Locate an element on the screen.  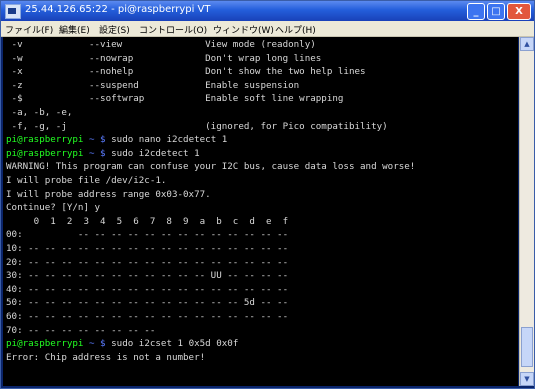
scroll-down-arrow-icon: ▼ is located at coordinates (527, 379).